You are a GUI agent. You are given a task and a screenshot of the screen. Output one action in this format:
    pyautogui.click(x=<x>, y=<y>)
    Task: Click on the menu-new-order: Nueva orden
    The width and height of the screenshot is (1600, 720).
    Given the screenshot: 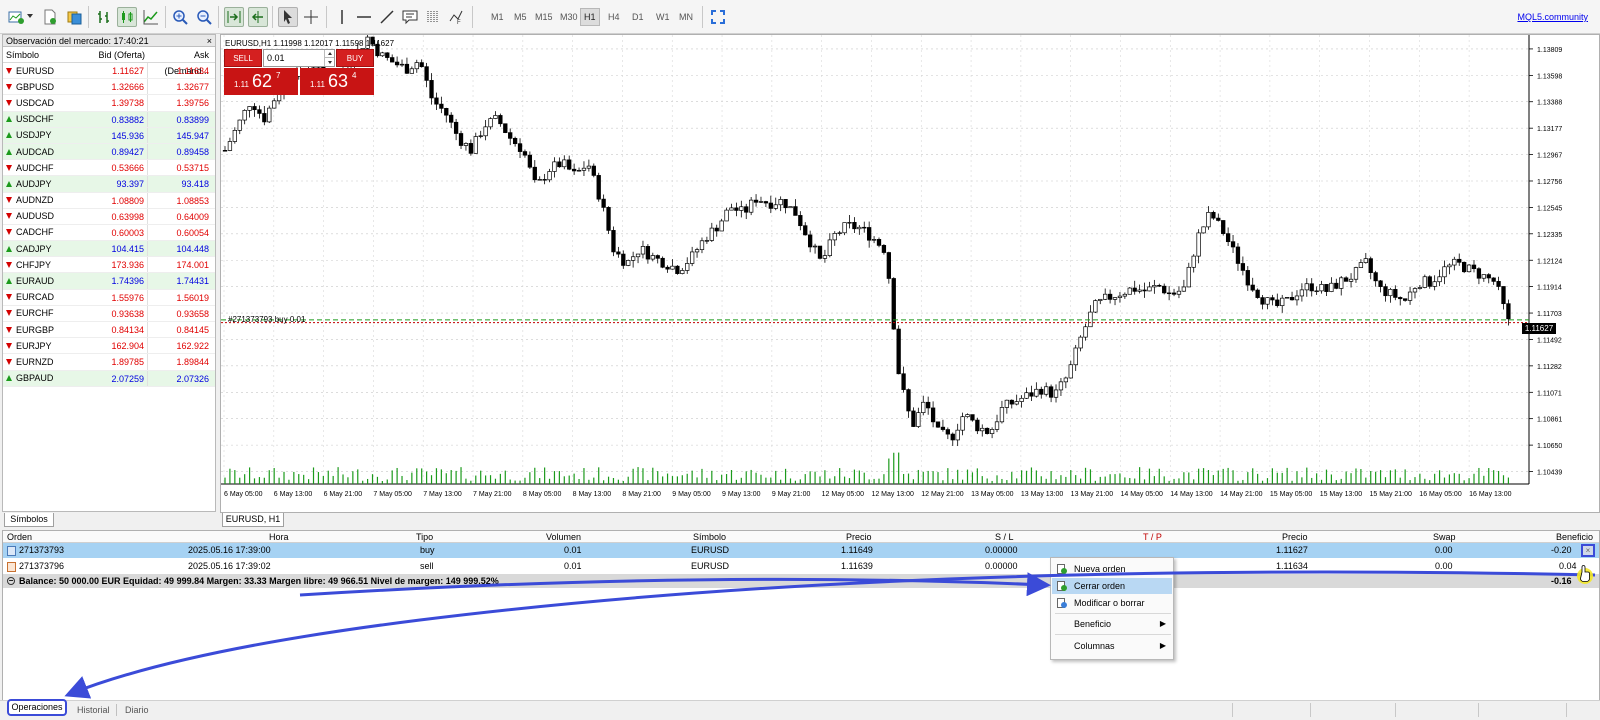 What is the action you would take?
    pyautogui.click(x=1112, y=569)
    